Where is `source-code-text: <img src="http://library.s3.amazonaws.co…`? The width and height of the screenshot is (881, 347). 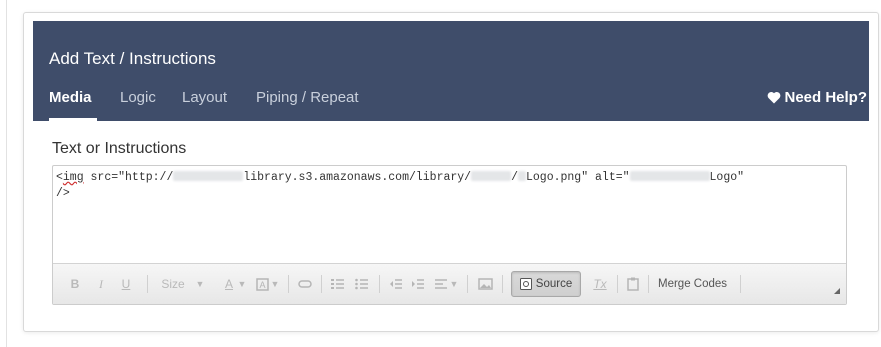
source-code-text: <img src="http://library.s3.amazonaws.co… is located at coordinates (449, 186).